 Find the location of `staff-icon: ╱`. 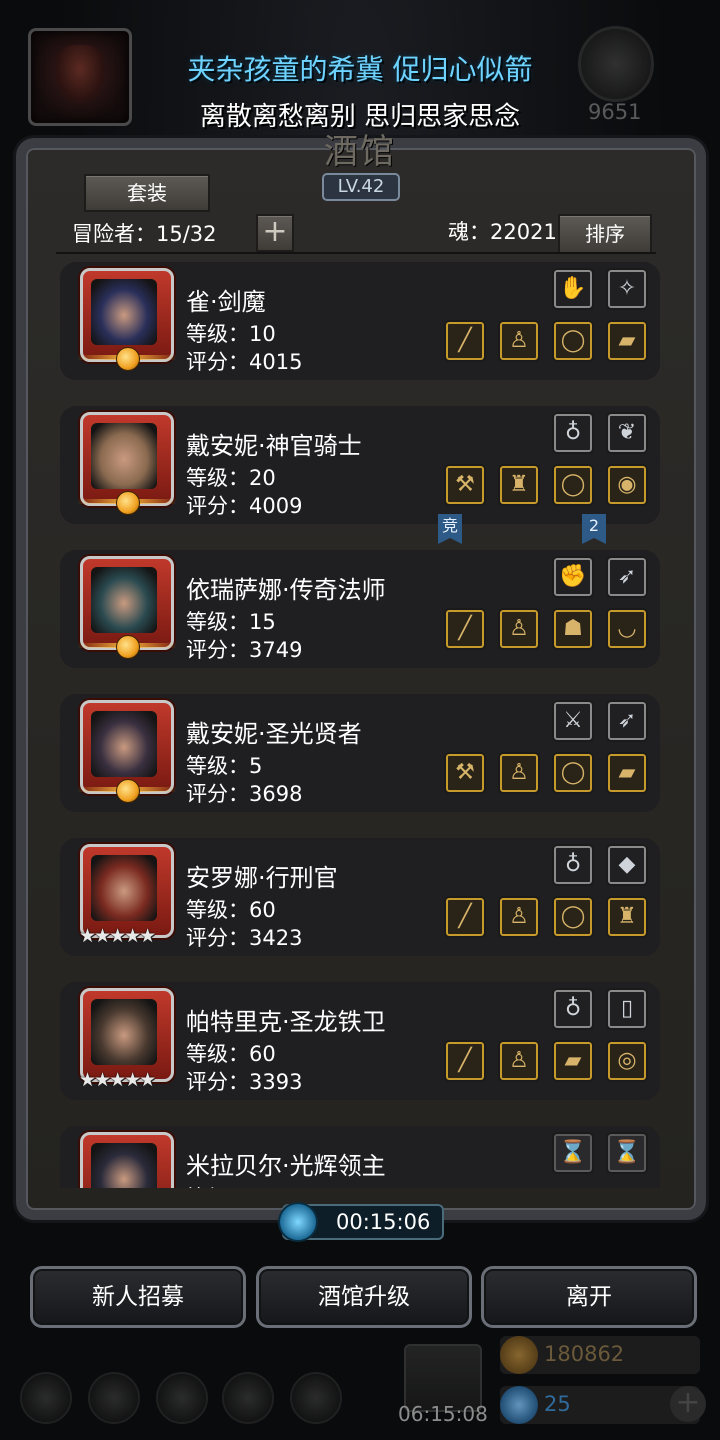

staff-icon: ╱ is located at coordinates (465, 340).